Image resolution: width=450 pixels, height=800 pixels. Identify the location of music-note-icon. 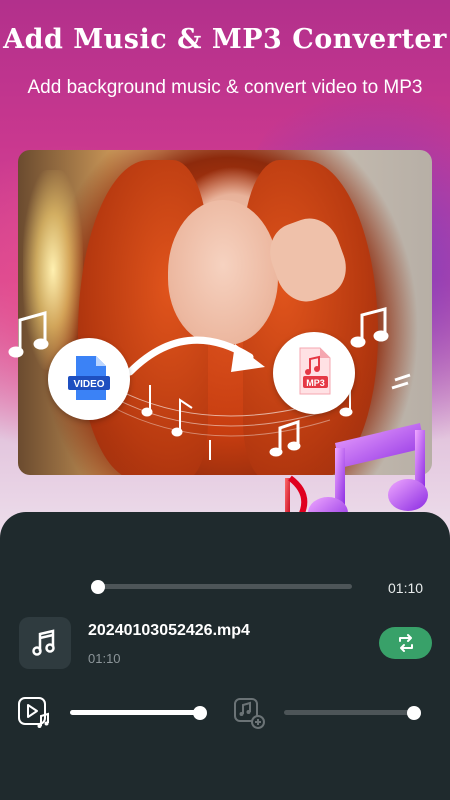
(43, 642).